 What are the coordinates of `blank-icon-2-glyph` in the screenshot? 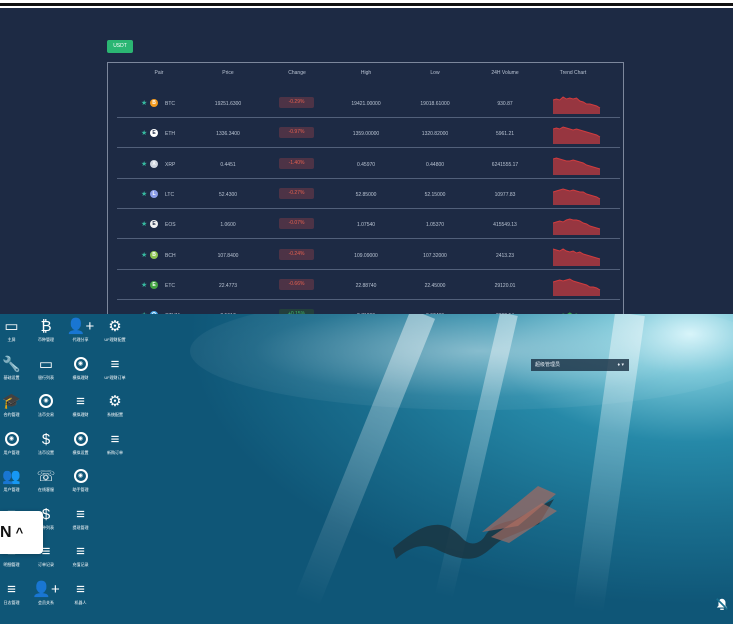 It's located at (115, 515).